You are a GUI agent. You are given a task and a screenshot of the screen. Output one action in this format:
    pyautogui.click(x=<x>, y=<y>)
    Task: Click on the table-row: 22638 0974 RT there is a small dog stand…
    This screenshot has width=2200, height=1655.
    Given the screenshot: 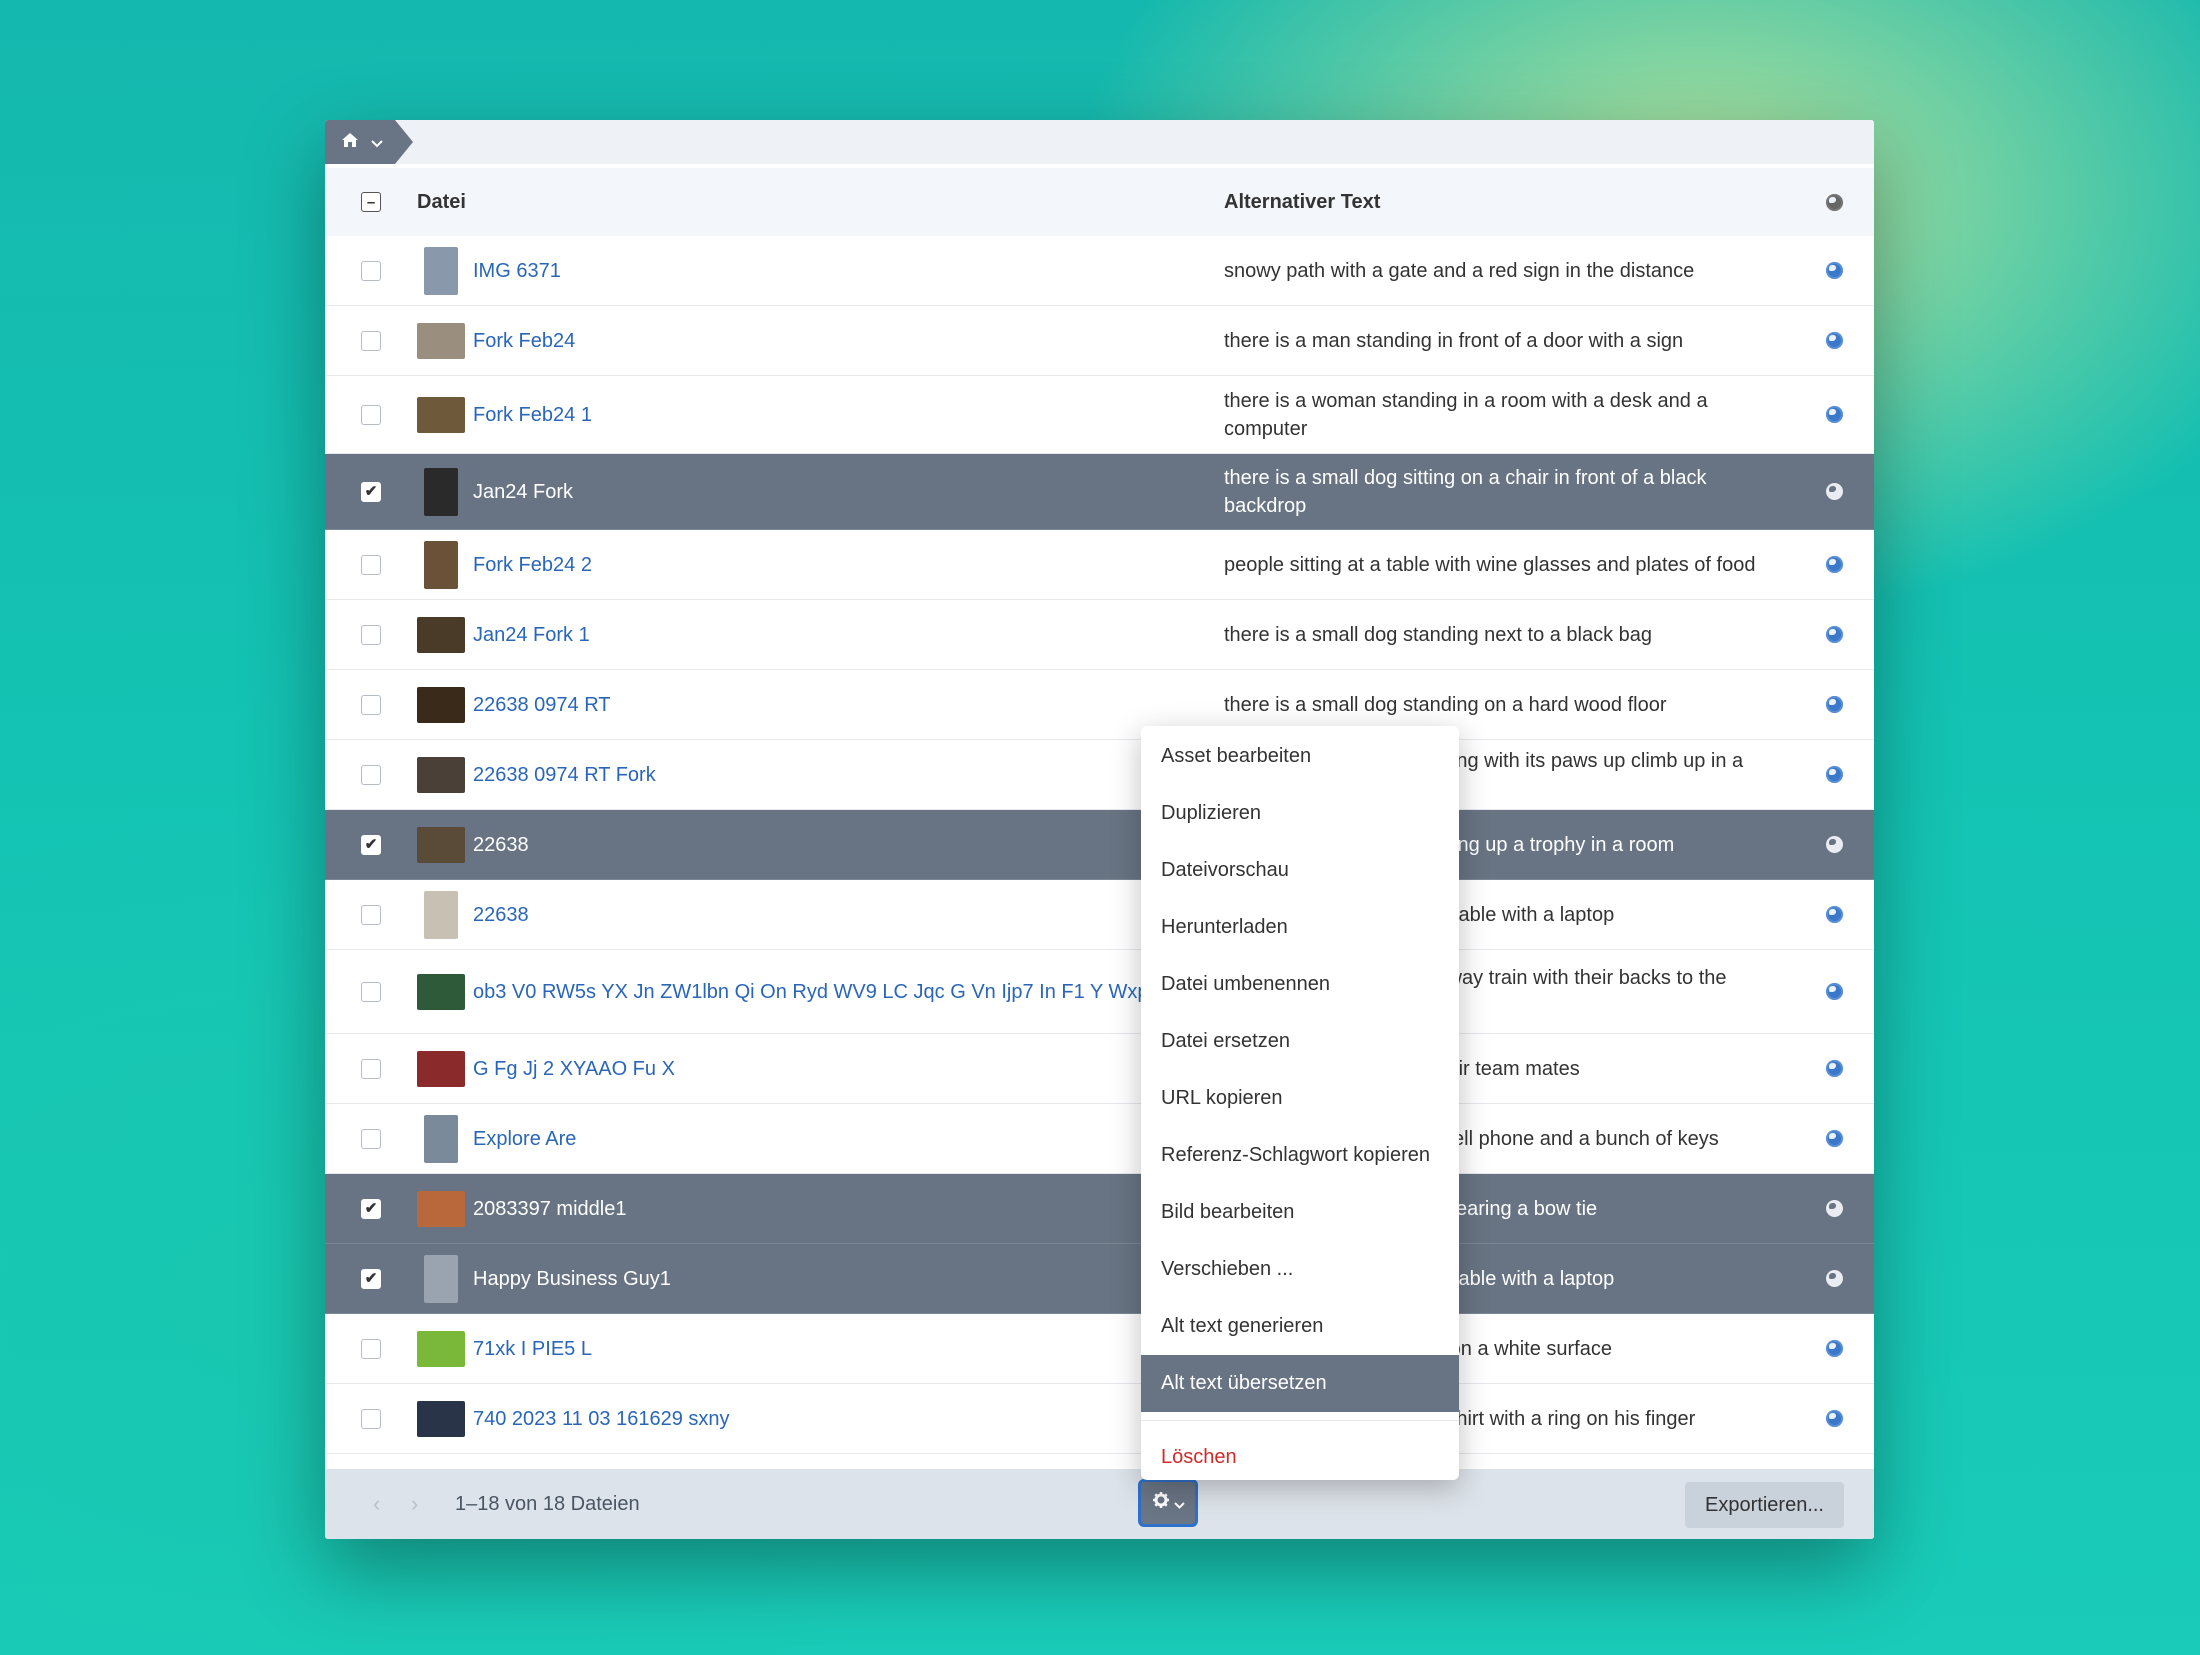 What is the action you would take?
    pyautogui.click(x=1099, y=705)
    